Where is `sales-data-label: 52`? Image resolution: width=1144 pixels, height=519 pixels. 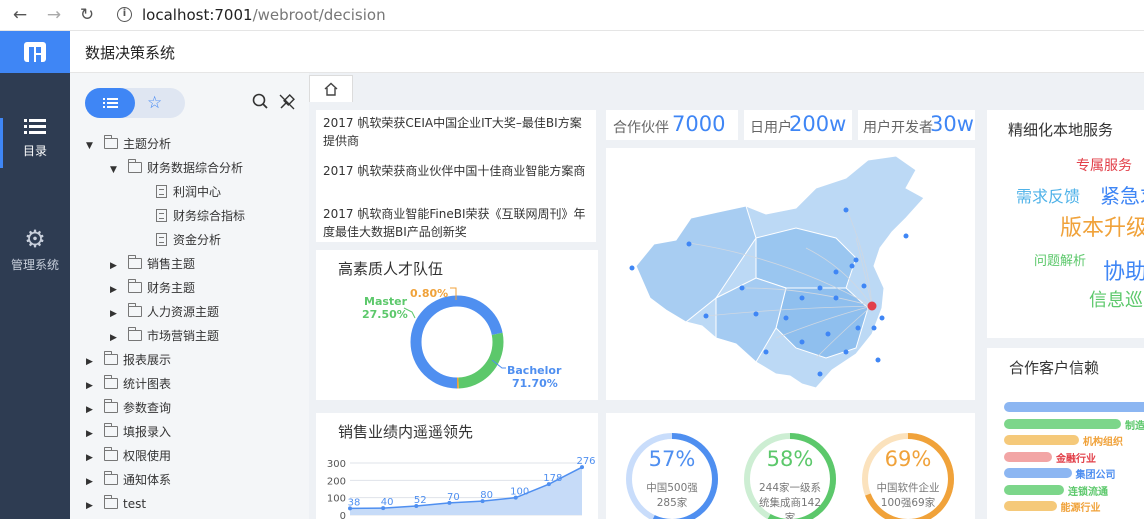
sales-data-label: 52 is located at coordinates (420, 500).